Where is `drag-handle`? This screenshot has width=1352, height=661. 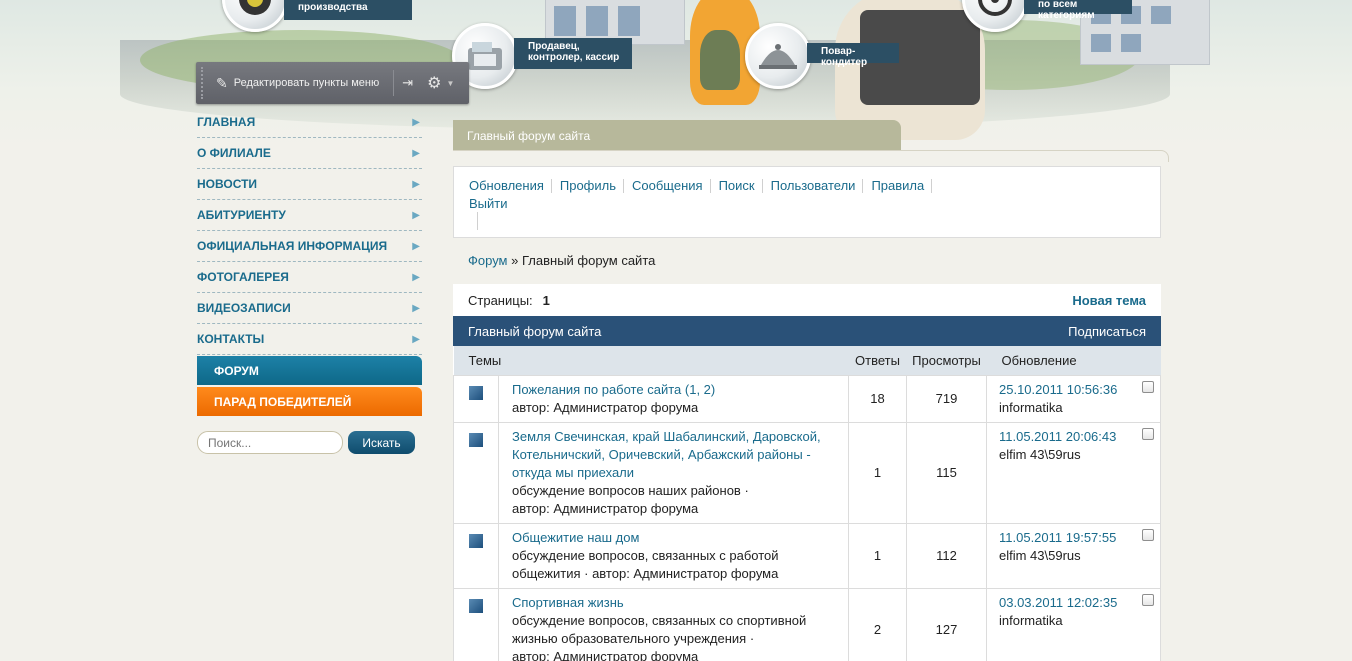 drag-handle is located at coordinates (205, 83).